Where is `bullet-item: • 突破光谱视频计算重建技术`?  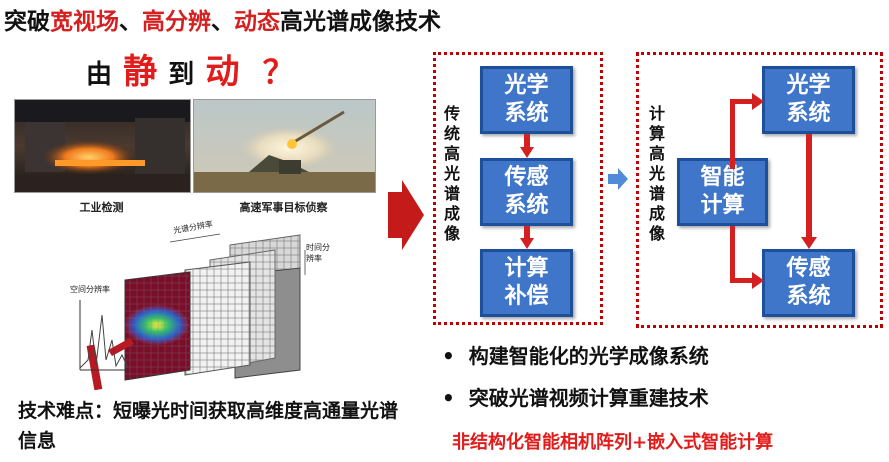 bullet-item: • 突破光谱视频计算重建技术 is located at coordinates (575, 396).